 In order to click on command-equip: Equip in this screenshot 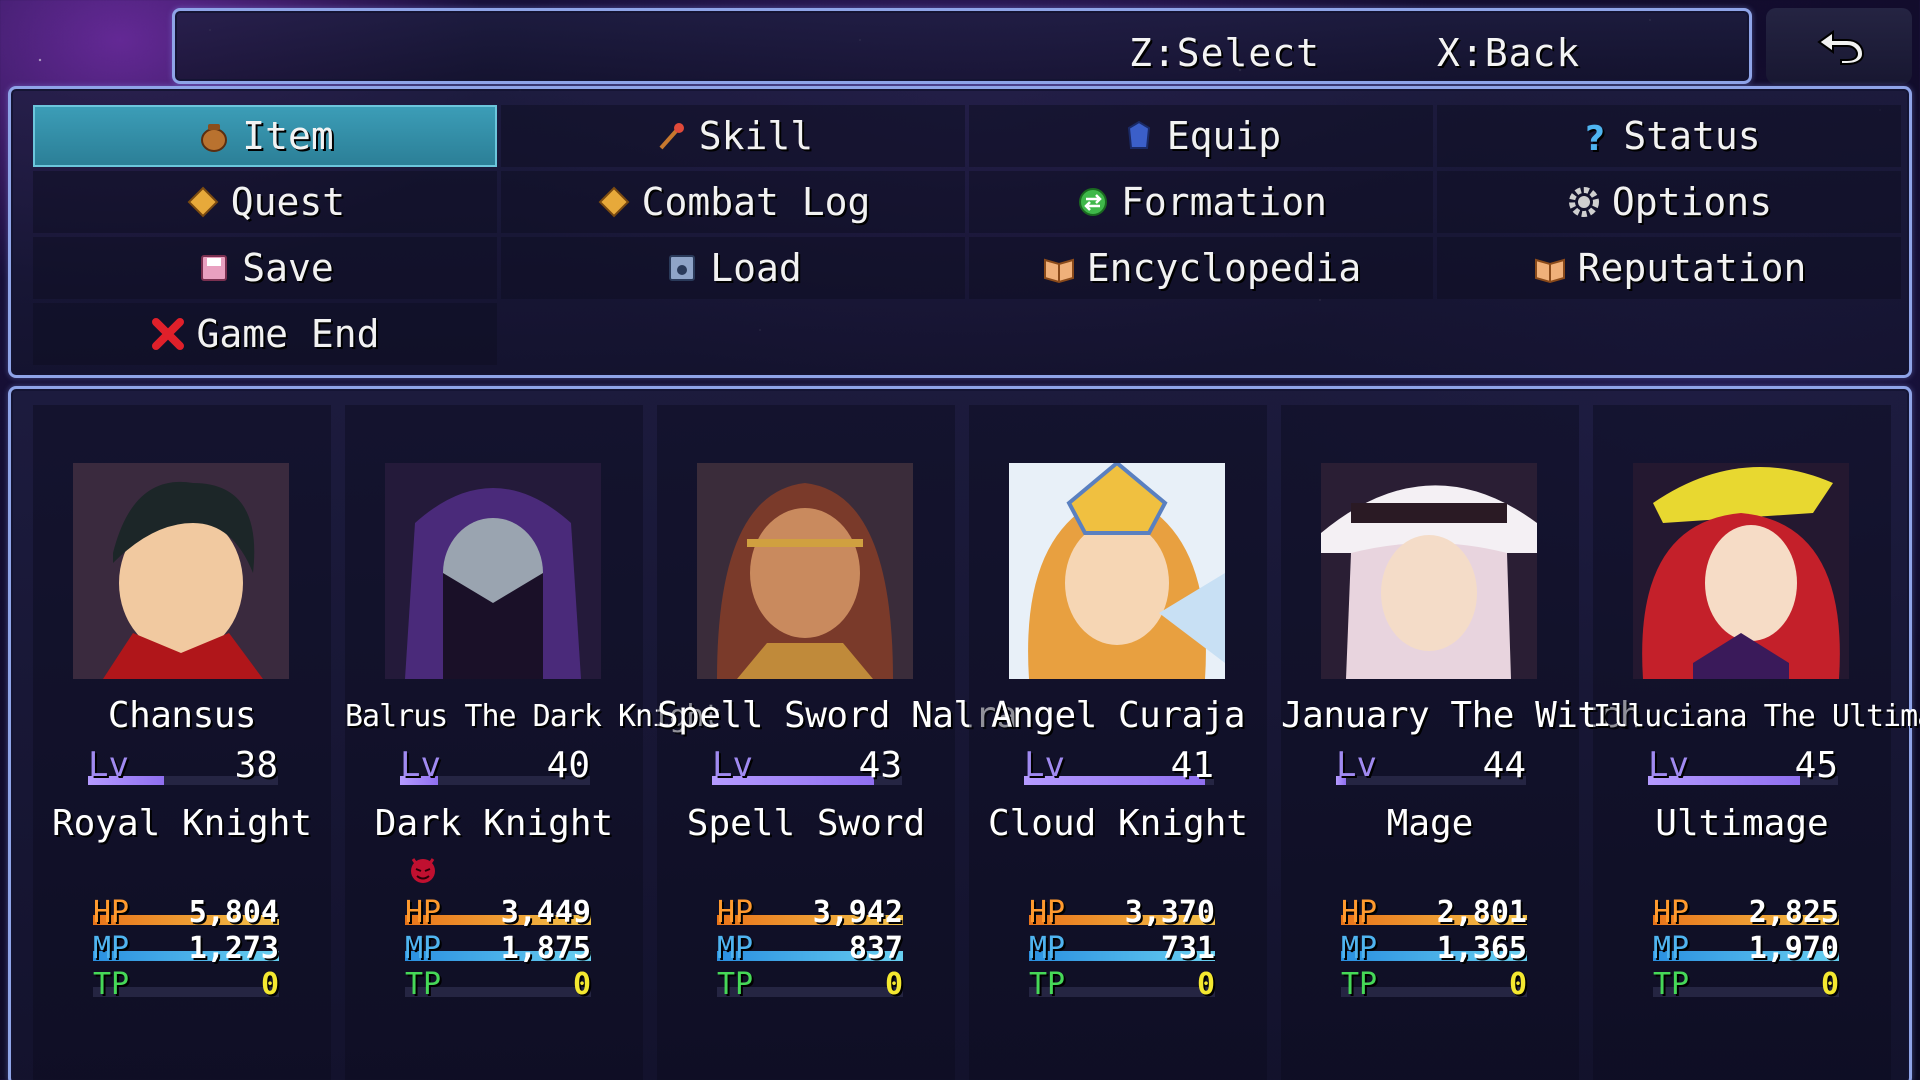, I will do `click(1201, 136)`.